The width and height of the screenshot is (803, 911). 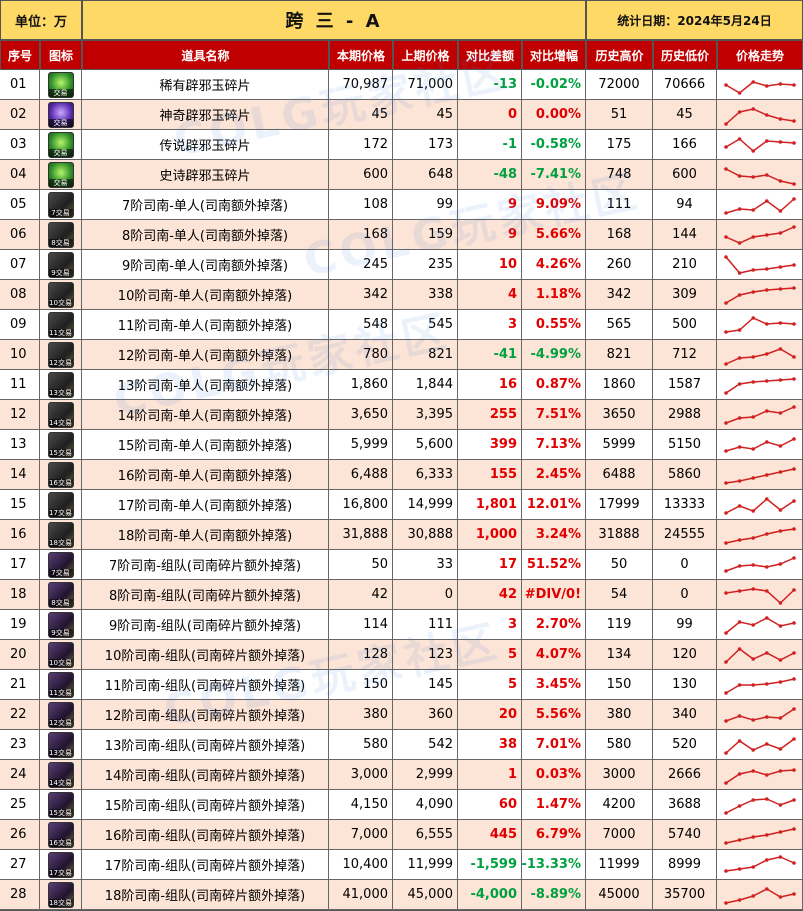 What do you see at coordinates (554, 115) in the screenshot?
I see `change-percent: 0.00%` at bounding box center [554, 115].